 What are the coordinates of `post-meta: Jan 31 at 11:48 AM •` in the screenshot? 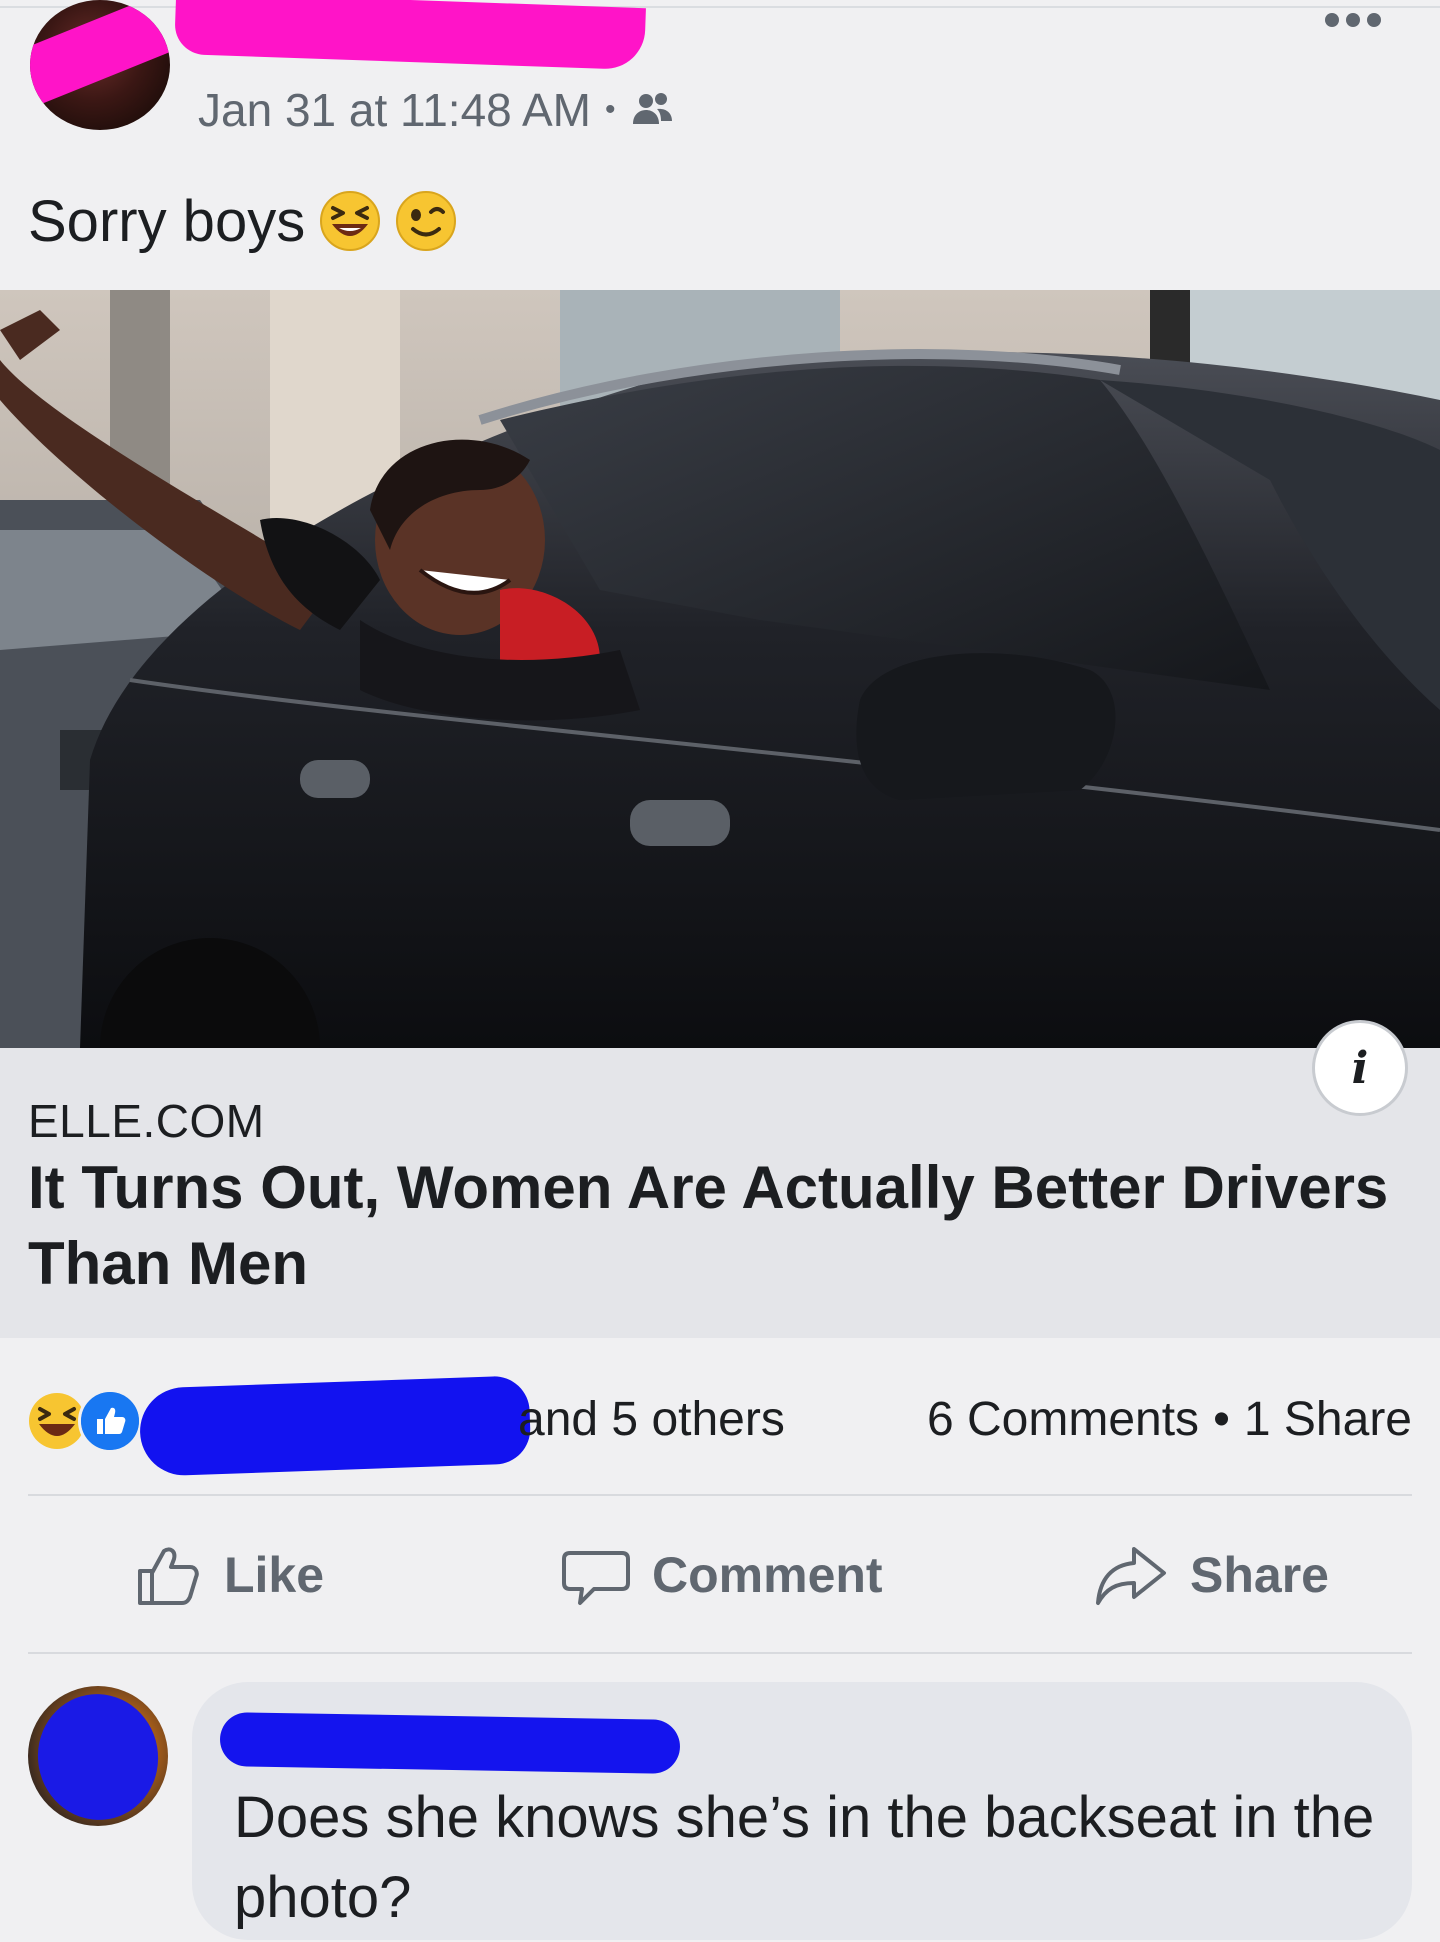 It's located at (436, 110).